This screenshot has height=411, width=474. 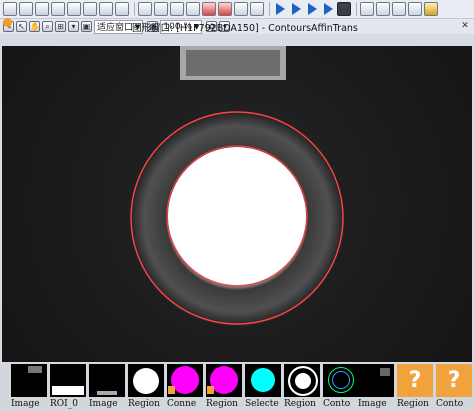 I want to click on thumbnail-contour-unknown: ? Conto, so click(x=454, y=387).